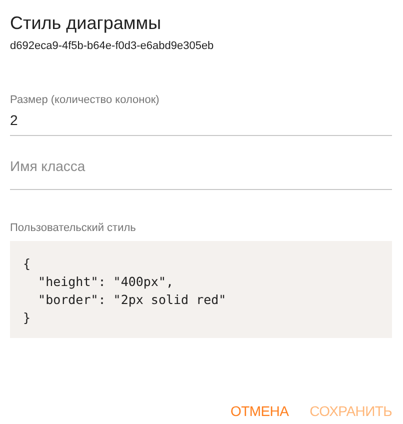 The width and height of the screenshot is (403, 424). I want to click on class-name-field: Имя класса, so click(201, 172).